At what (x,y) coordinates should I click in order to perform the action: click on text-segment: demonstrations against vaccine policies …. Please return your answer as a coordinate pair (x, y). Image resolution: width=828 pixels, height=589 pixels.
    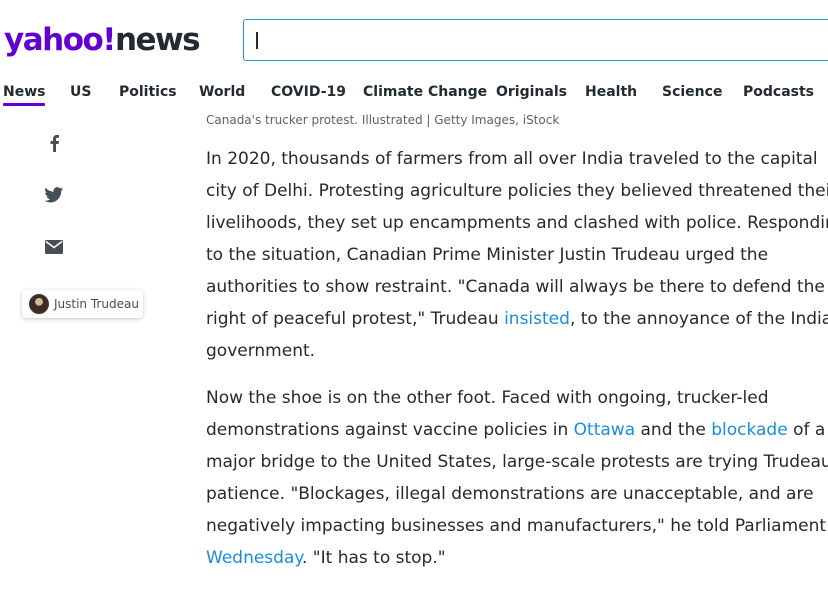
    Looking at the image, I should click on (390, 430).